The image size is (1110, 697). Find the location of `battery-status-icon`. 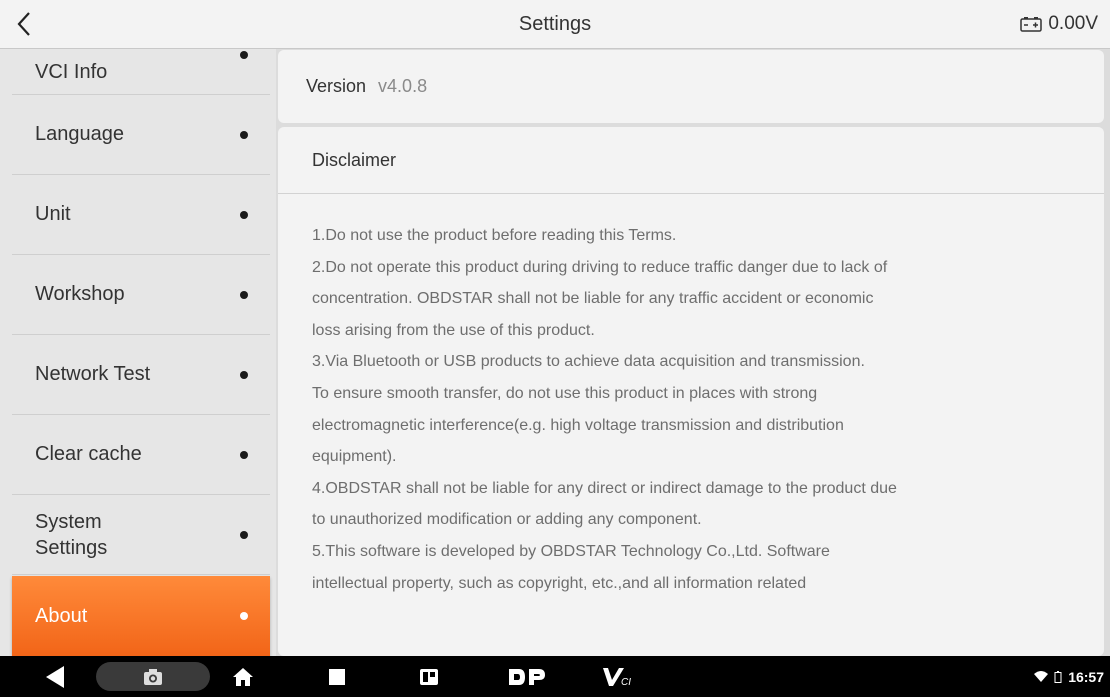

battery-status-icon is located at coordinates (1058, 676).